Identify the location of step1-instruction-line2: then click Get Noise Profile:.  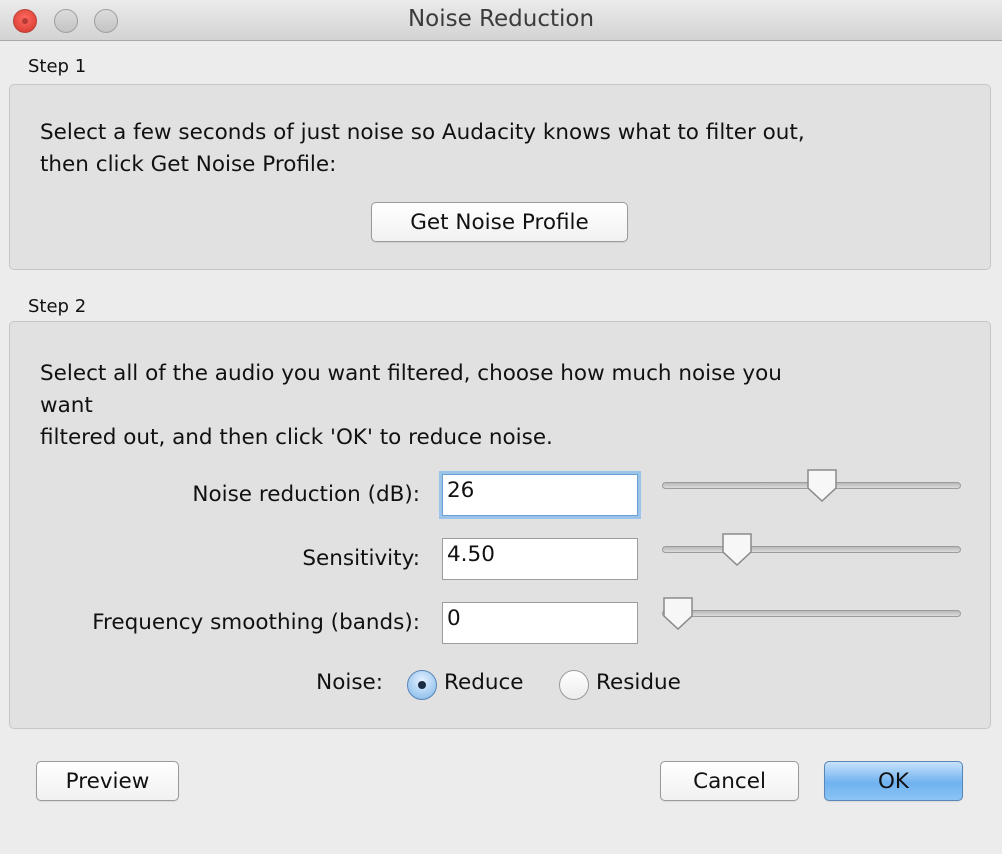
(188, 164).